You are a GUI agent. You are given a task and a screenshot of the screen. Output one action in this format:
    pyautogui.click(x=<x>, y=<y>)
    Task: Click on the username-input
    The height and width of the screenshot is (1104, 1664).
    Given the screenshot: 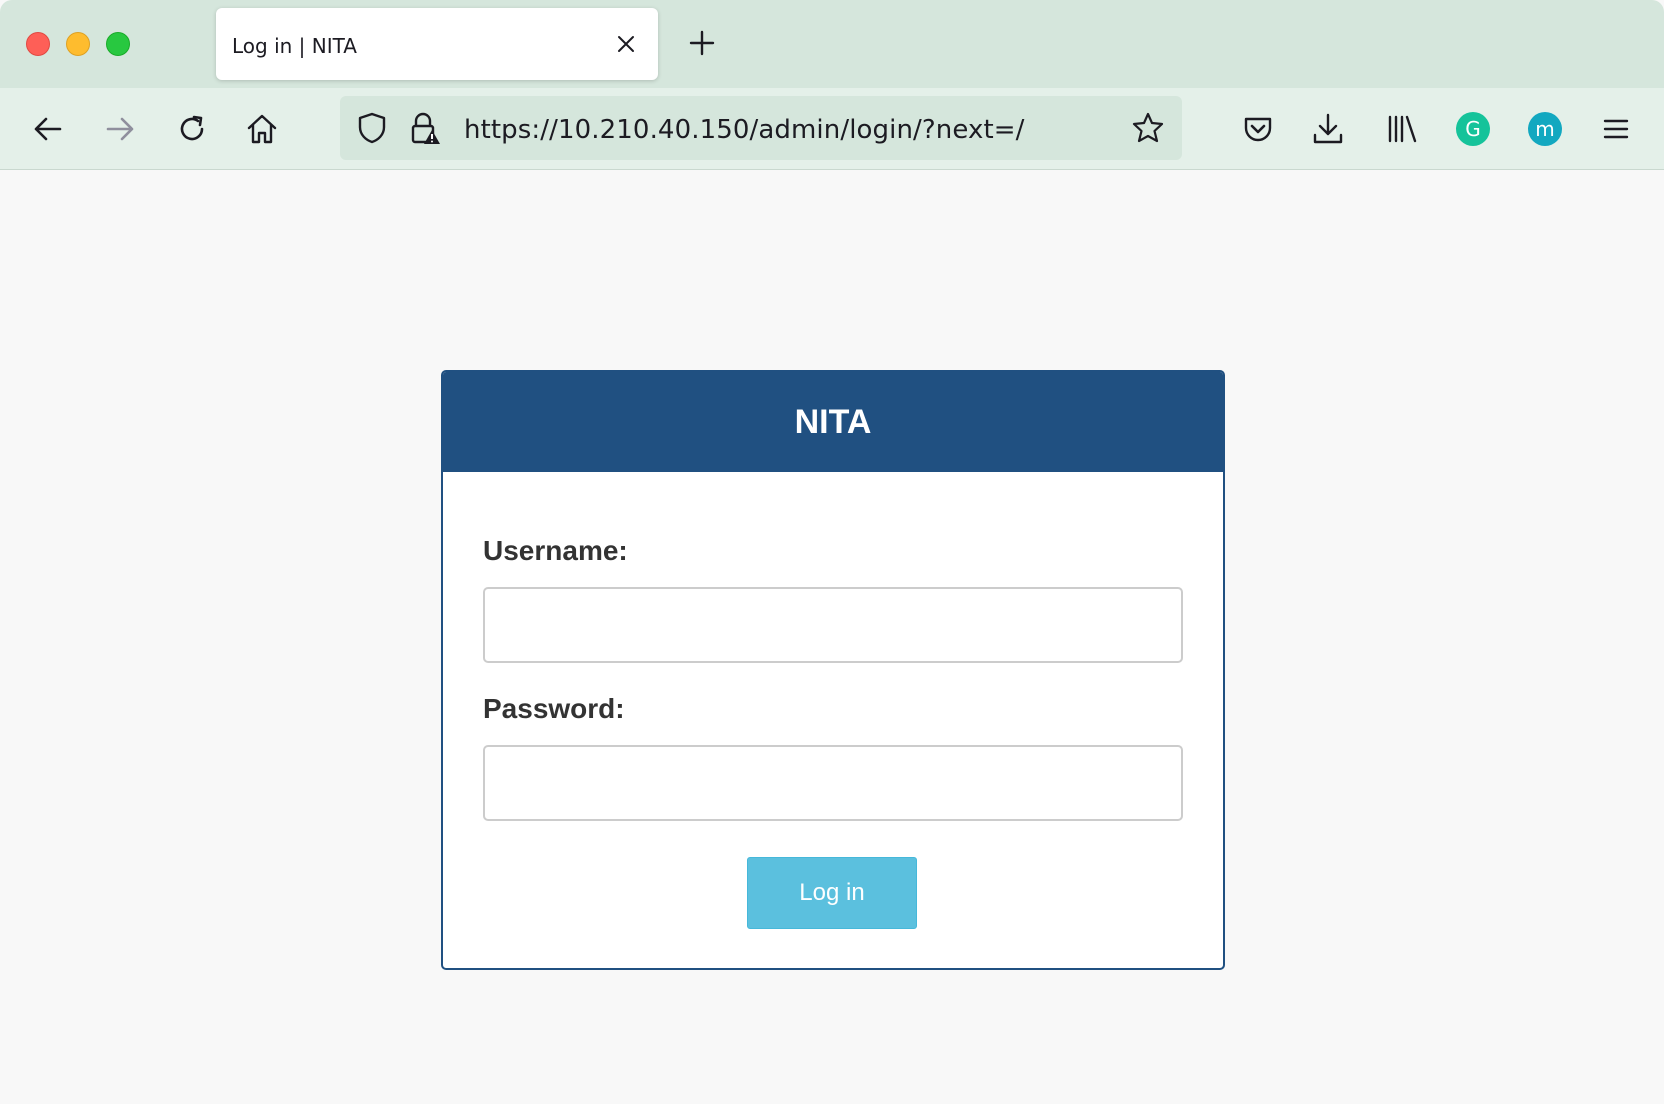 What is the action you would take?
    pyautogui.click(x=833, y=625)
    